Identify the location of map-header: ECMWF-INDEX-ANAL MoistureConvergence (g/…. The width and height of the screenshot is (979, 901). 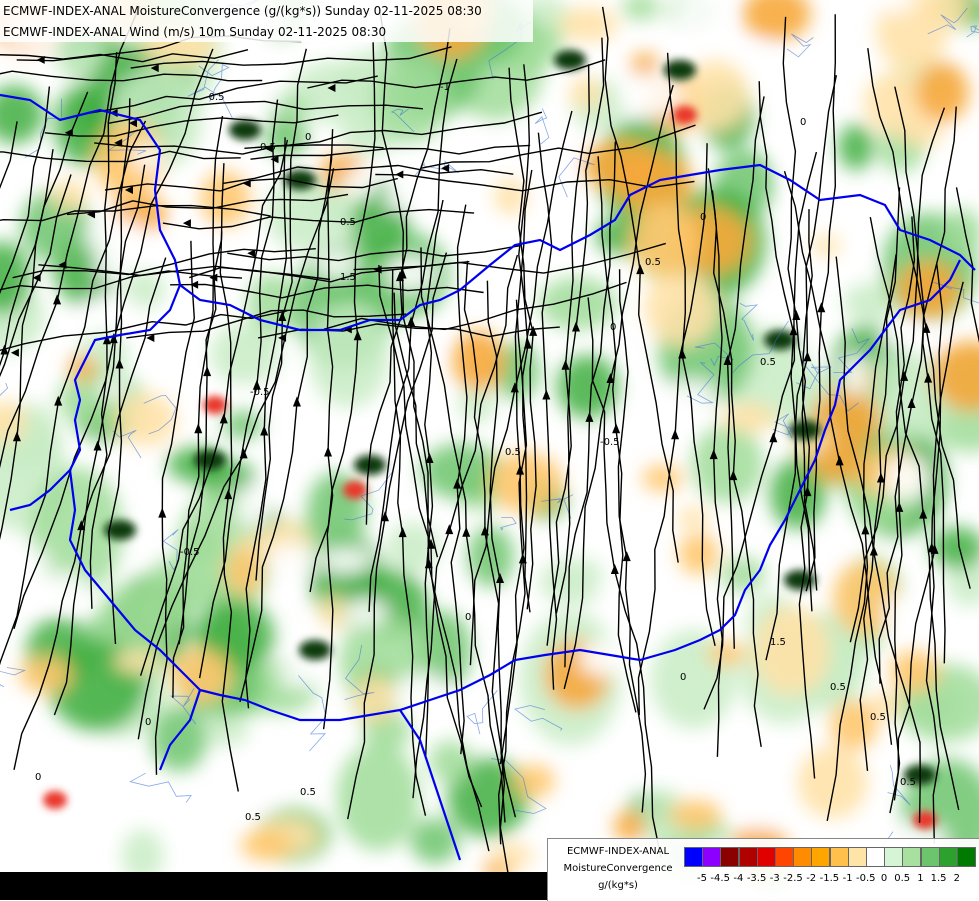
(266, 21).